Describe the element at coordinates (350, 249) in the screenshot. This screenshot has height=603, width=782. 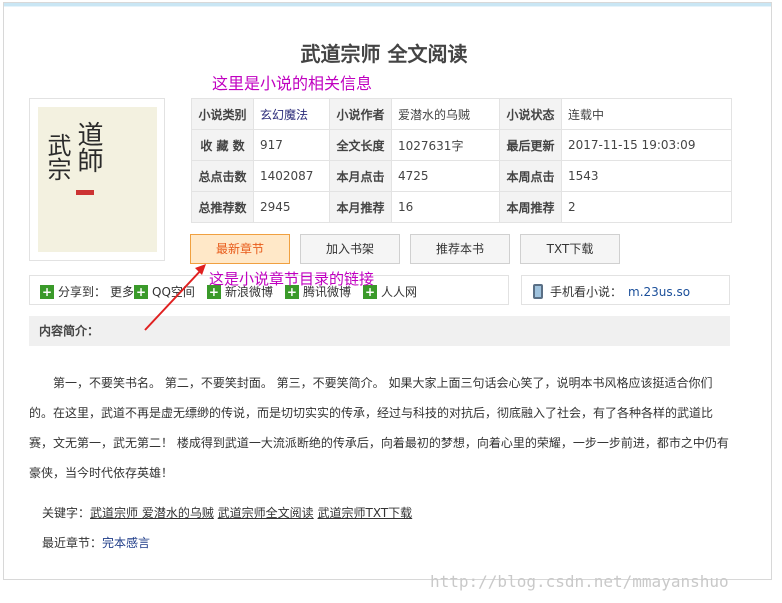
I see `add-to-bookshelf-button: 加入书架` at that location.